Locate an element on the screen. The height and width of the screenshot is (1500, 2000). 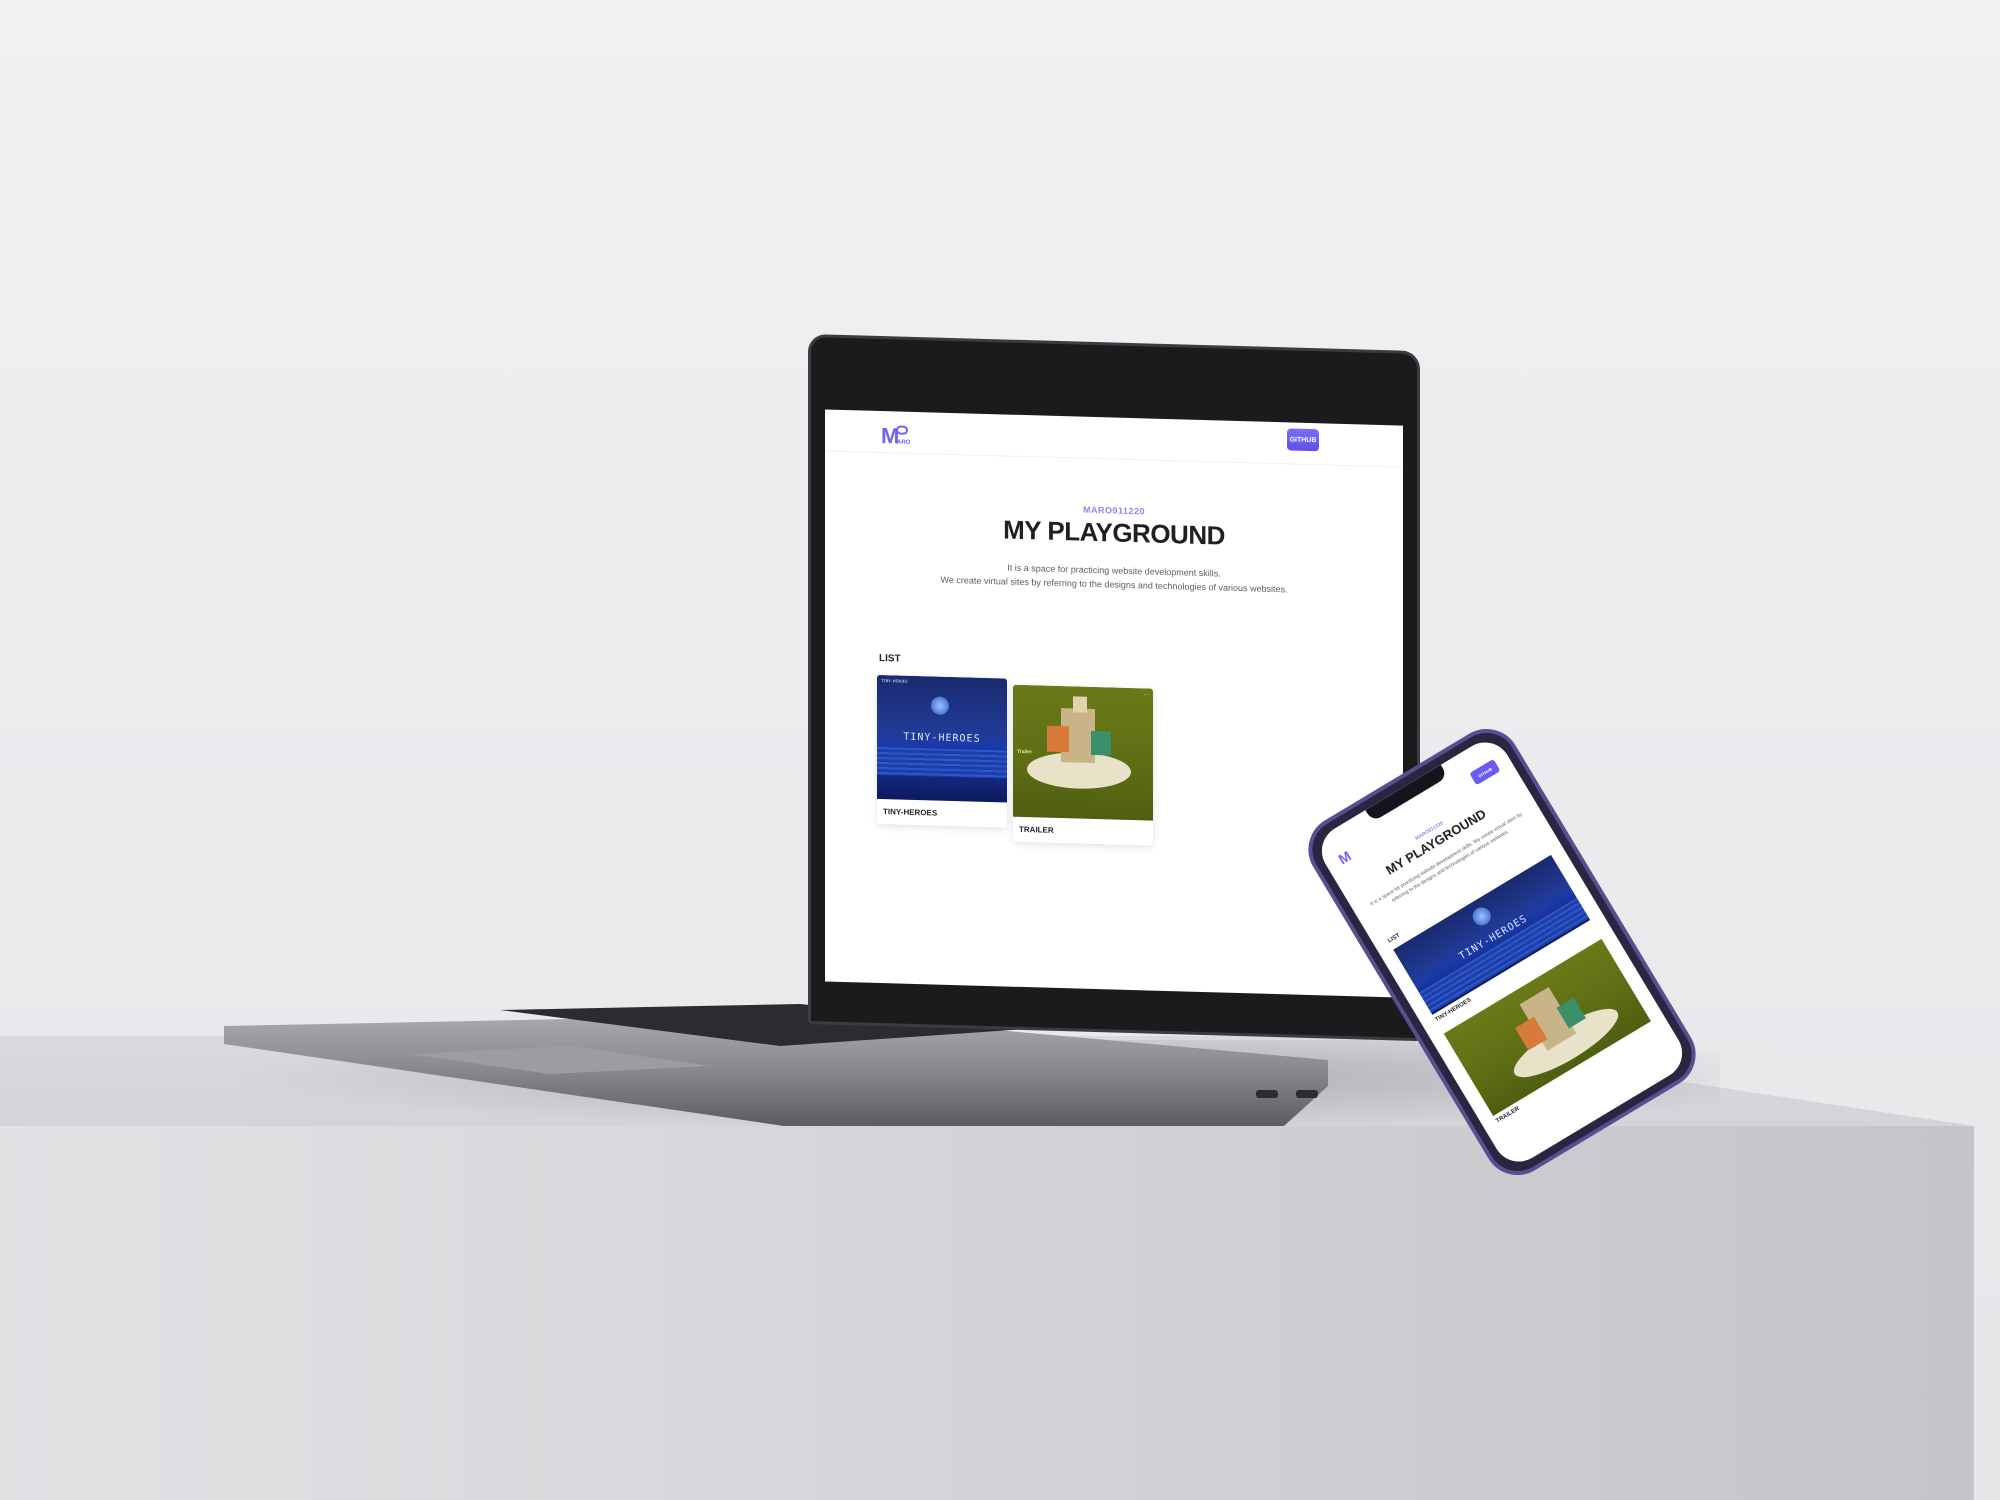
thumbnail-game-title: TINY-HEROES is located at coordinates (942, 738).